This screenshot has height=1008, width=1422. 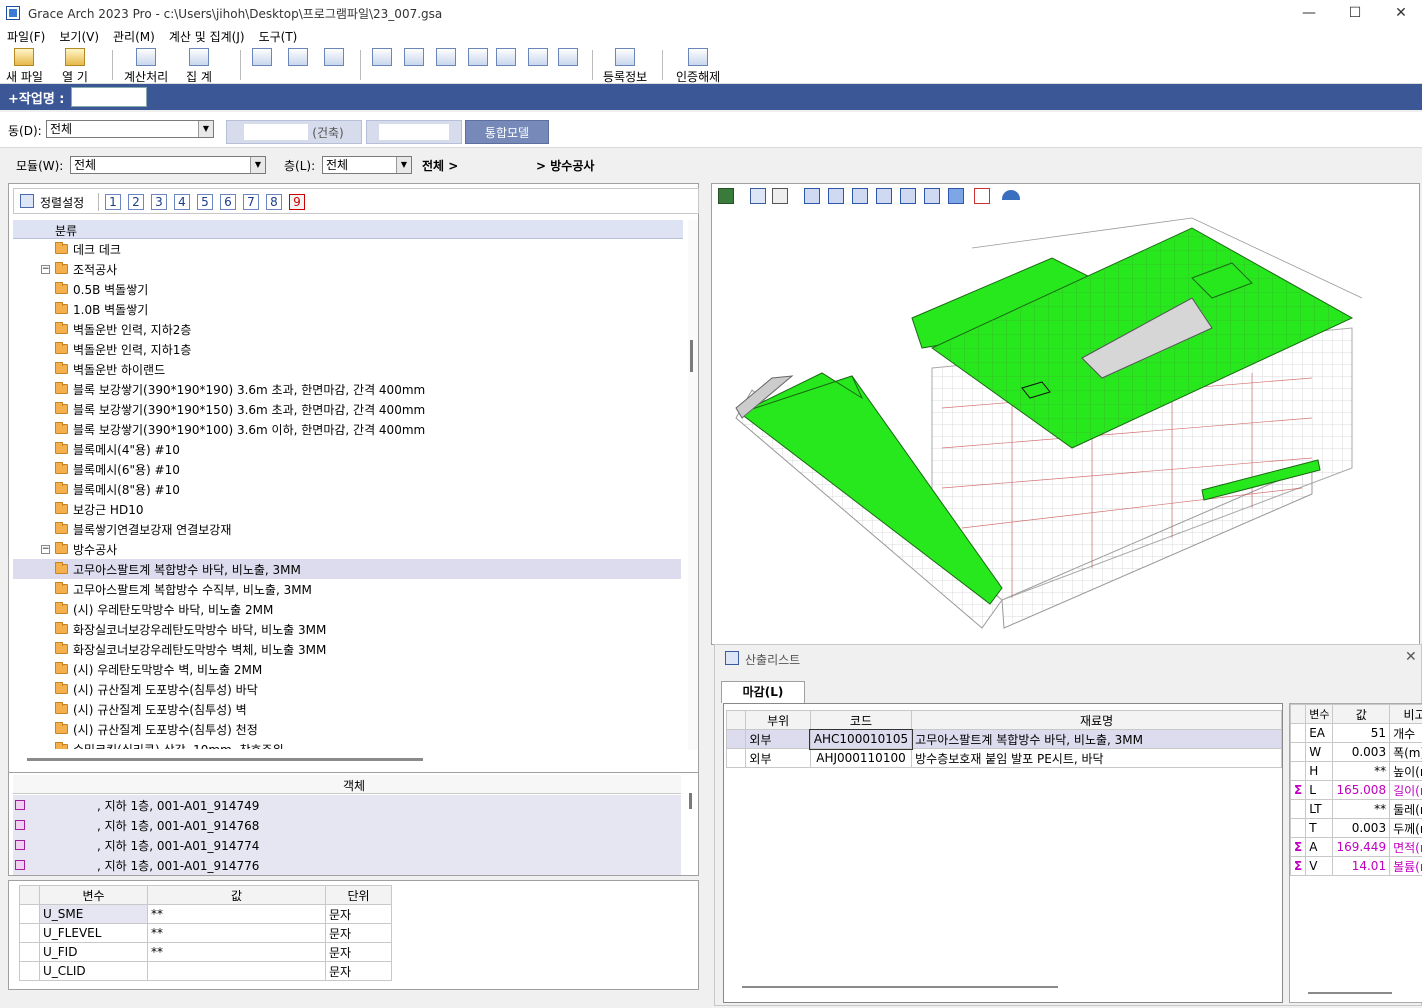 What do you see at coordinates (347, 589) in the screenshot?
I see `tree-item: 고무아스팔트계 복합방수 수직부, 비노출, 3MM` at bounding box center [347, 589].